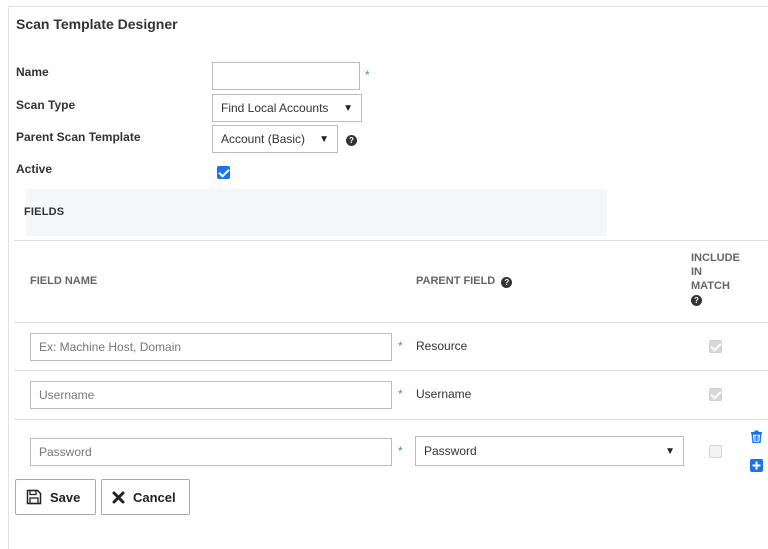  What do you see at coordinates (34, 497) in the screenshot?
I see `save-icon` at bounding box center [34, 497].